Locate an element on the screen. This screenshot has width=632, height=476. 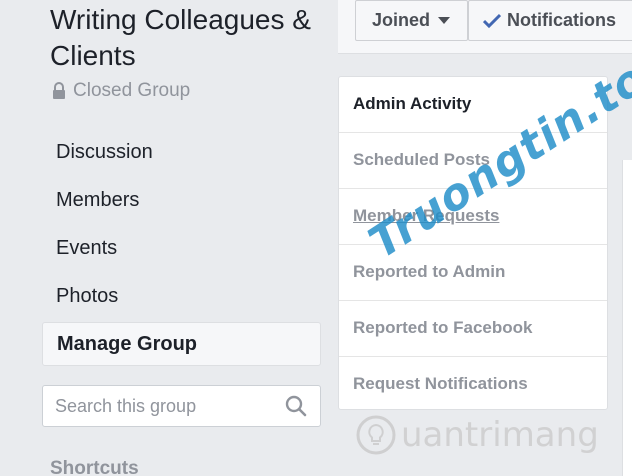
panel-item-label: Reported to Admin is located at coordinates (429, 271).